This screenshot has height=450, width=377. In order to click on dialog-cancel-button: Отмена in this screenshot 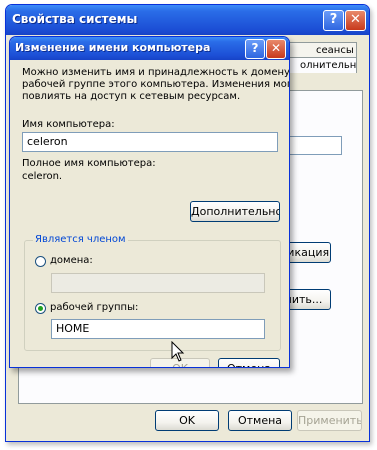, I will do `click(249, 362)`.